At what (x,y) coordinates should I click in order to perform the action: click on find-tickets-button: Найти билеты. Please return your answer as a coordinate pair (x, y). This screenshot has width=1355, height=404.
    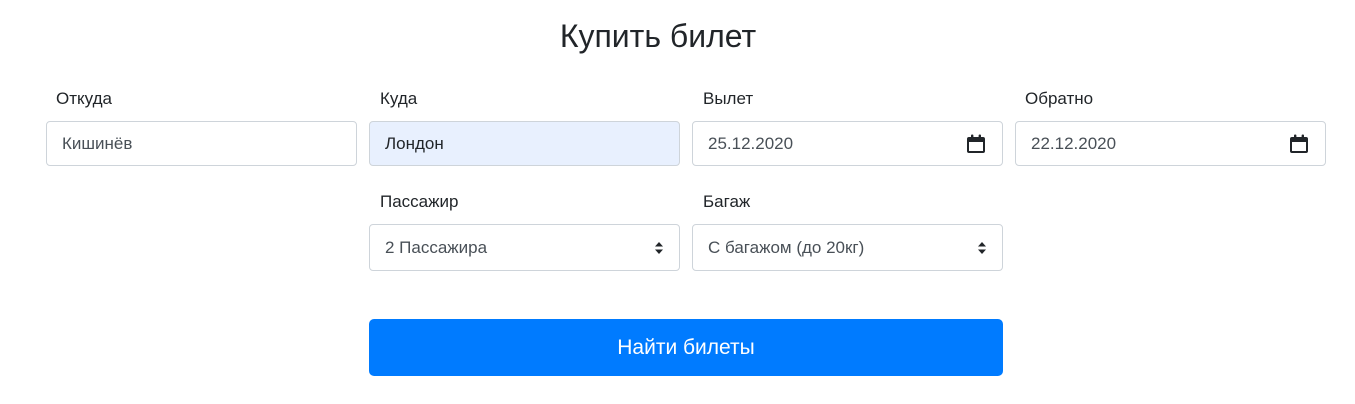
    Looking at the image, I should click on (686, 347).